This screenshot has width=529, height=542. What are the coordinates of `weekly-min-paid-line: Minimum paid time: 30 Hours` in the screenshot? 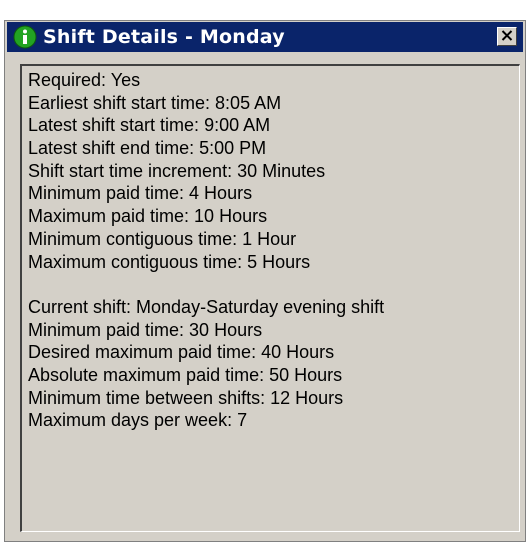 It's located at (145, 329).